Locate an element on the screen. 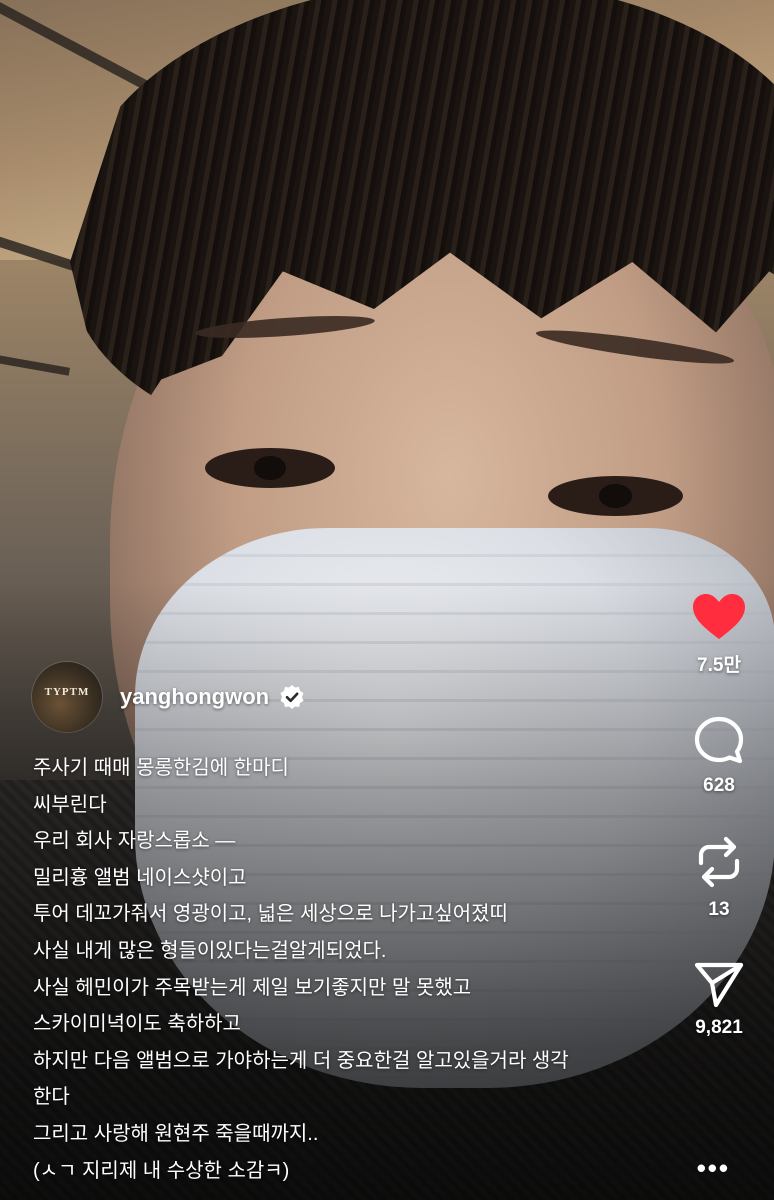 The height and width of the screenshot is (1200, 774). comment-bubble-icon is located at coordinates (719, 740).